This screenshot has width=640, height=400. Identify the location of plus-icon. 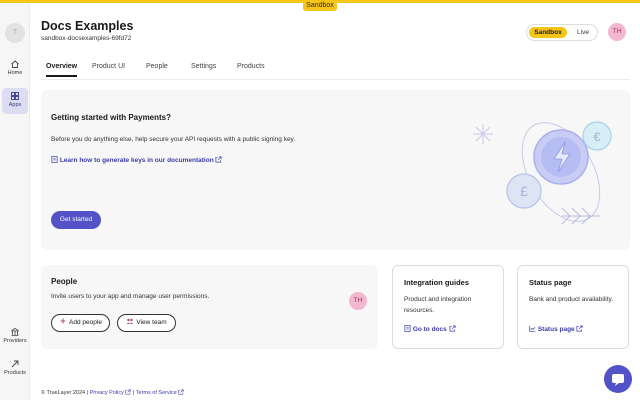
(63, 321).